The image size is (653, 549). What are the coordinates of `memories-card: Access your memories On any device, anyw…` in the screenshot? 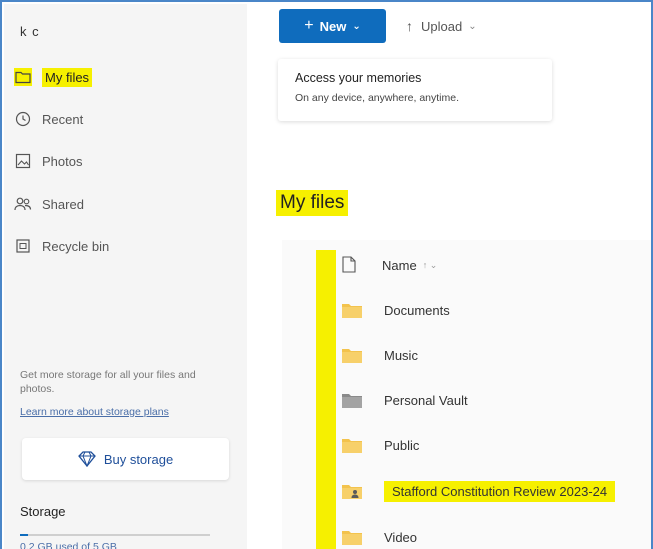 It's located at (415, 90).